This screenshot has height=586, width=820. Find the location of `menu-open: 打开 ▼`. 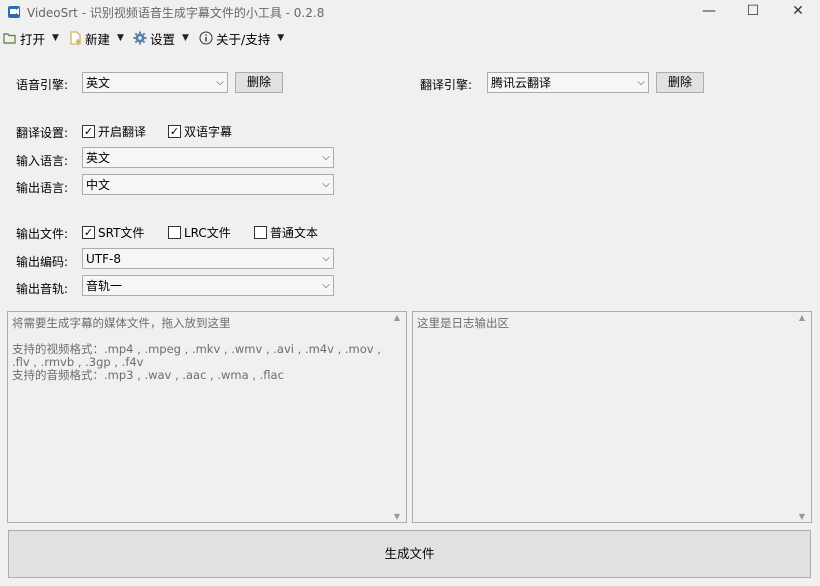

menu-open: 打开 ▼ is located at coordinates (31, 38).